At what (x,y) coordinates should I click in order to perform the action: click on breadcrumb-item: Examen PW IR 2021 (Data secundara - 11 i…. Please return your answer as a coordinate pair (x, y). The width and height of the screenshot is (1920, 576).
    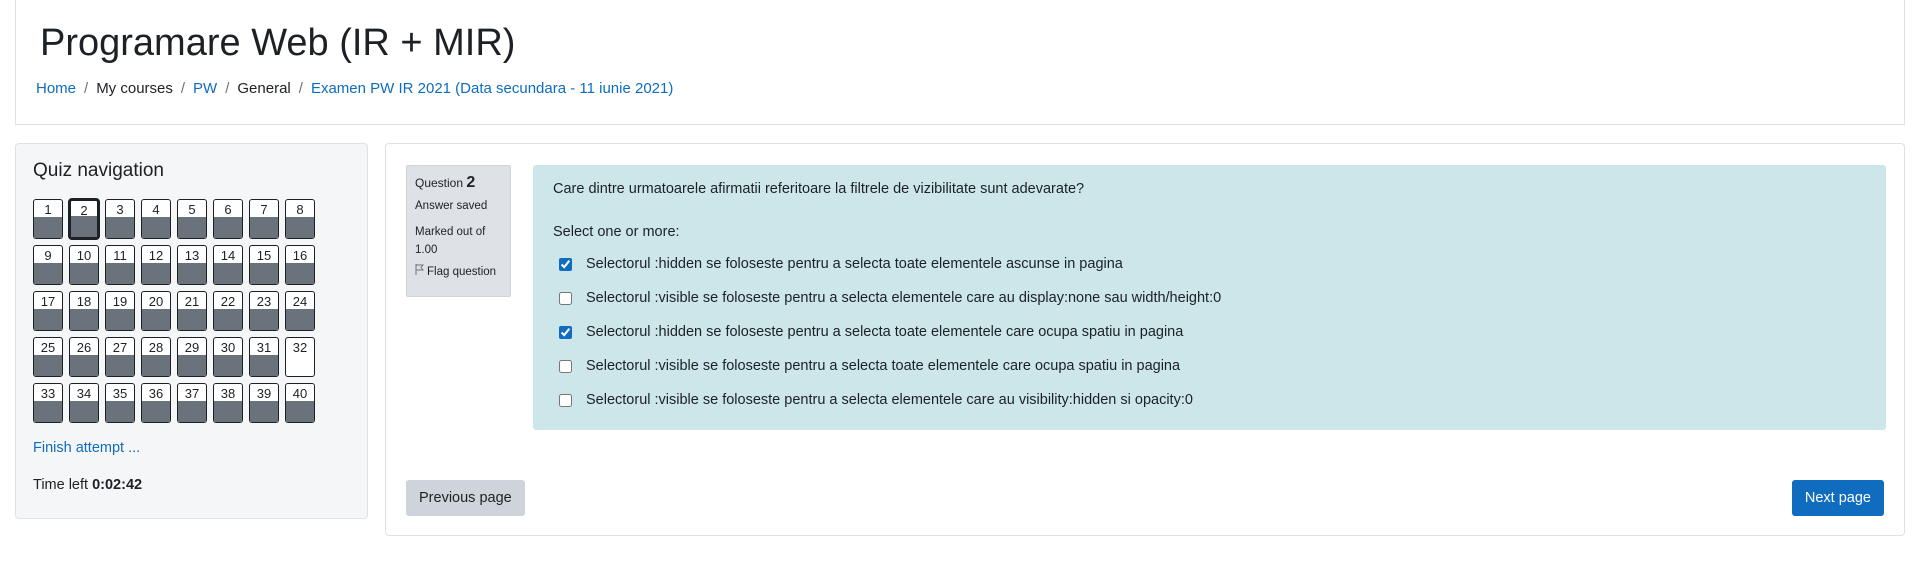
    Looking at the image, I should click on (492, 88).